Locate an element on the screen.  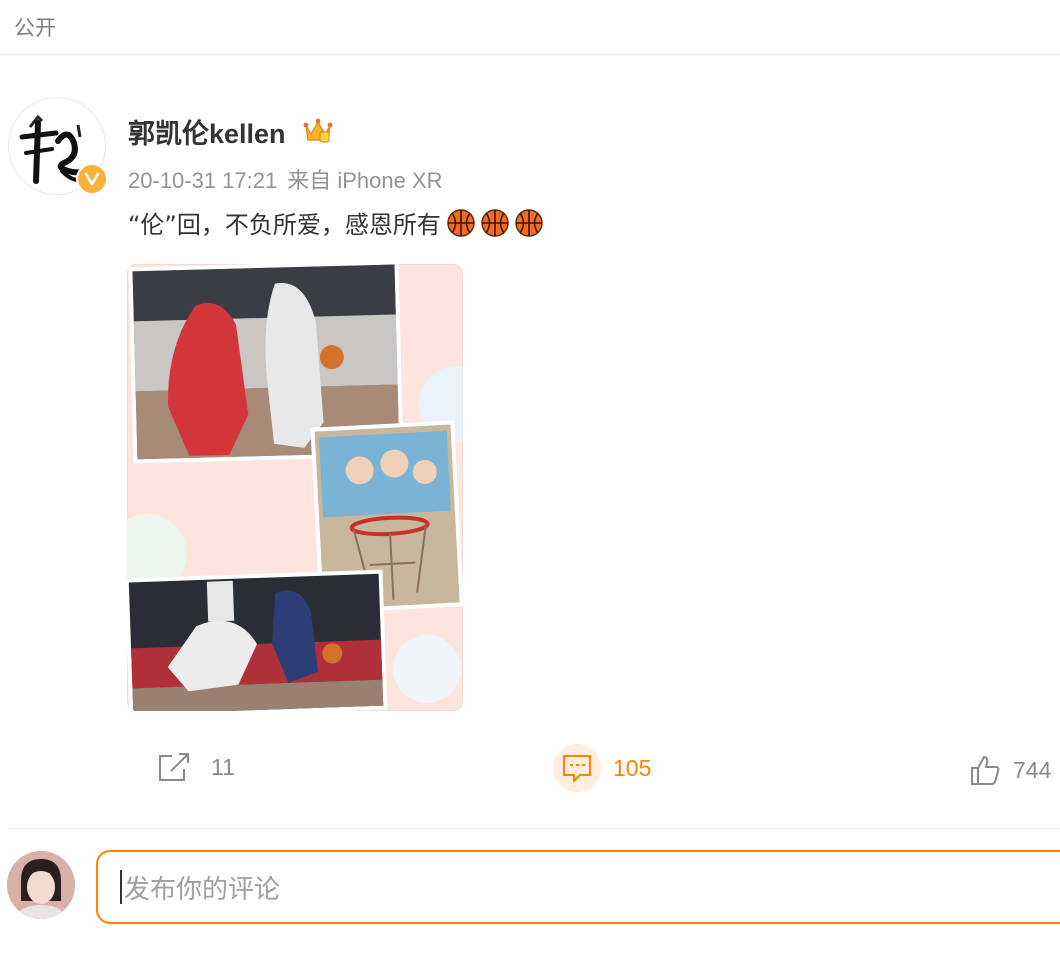
share-icon is located at coordinates (174, 767).